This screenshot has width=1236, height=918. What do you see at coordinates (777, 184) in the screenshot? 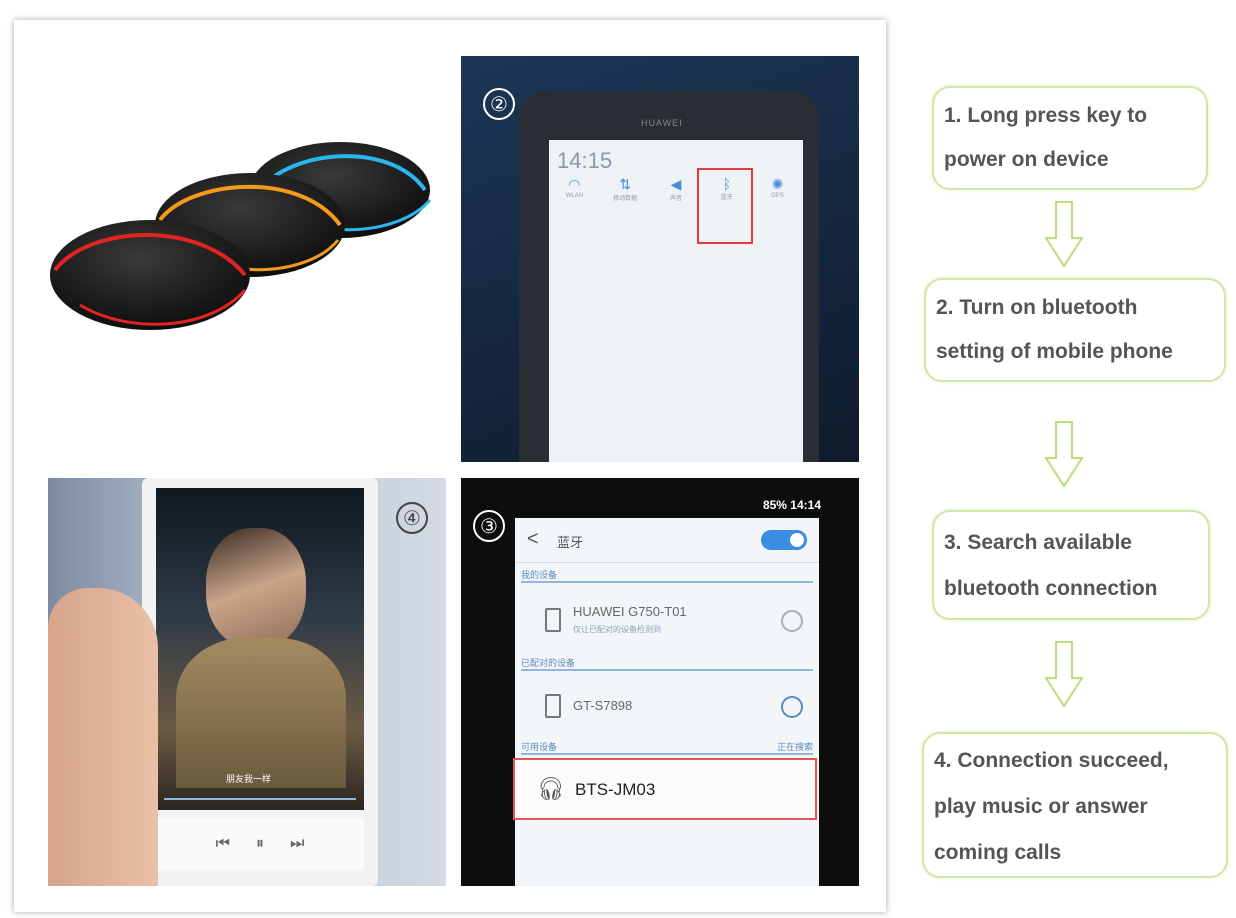
I see `gps-icon: ✺` at bounding box center [777, 184].